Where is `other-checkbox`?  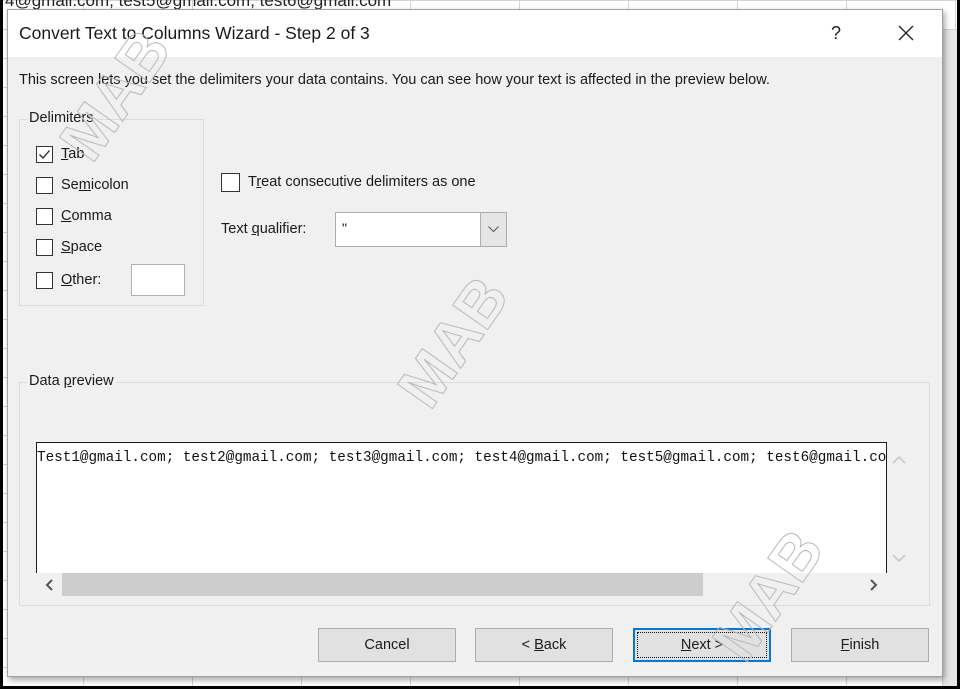
other-checkbox is located at coordinates (44, 280).